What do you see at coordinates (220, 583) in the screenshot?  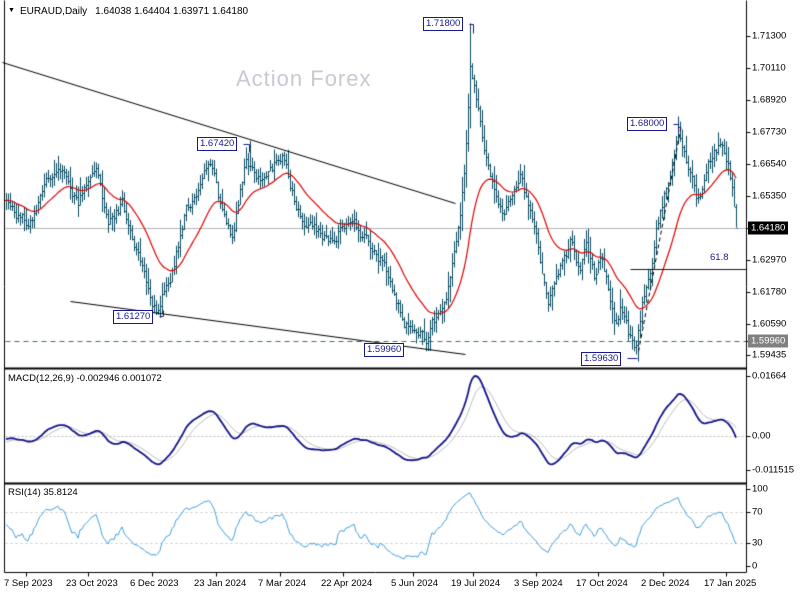 I see `time-axis-label: 23 Jan 2024` at bounding box center [220, 583].